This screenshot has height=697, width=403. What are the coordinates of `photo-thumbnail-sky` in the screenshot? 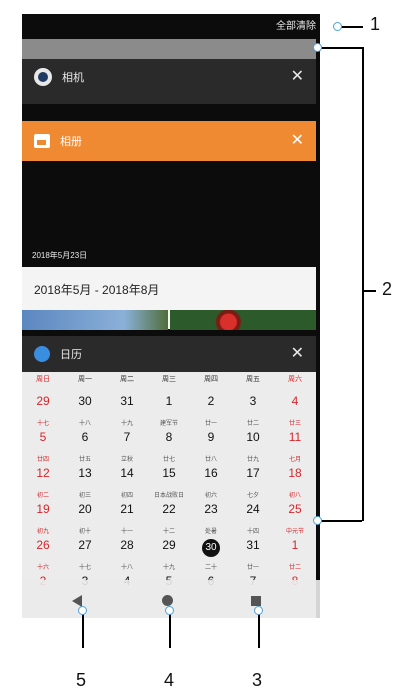 It's located at (95, 320).